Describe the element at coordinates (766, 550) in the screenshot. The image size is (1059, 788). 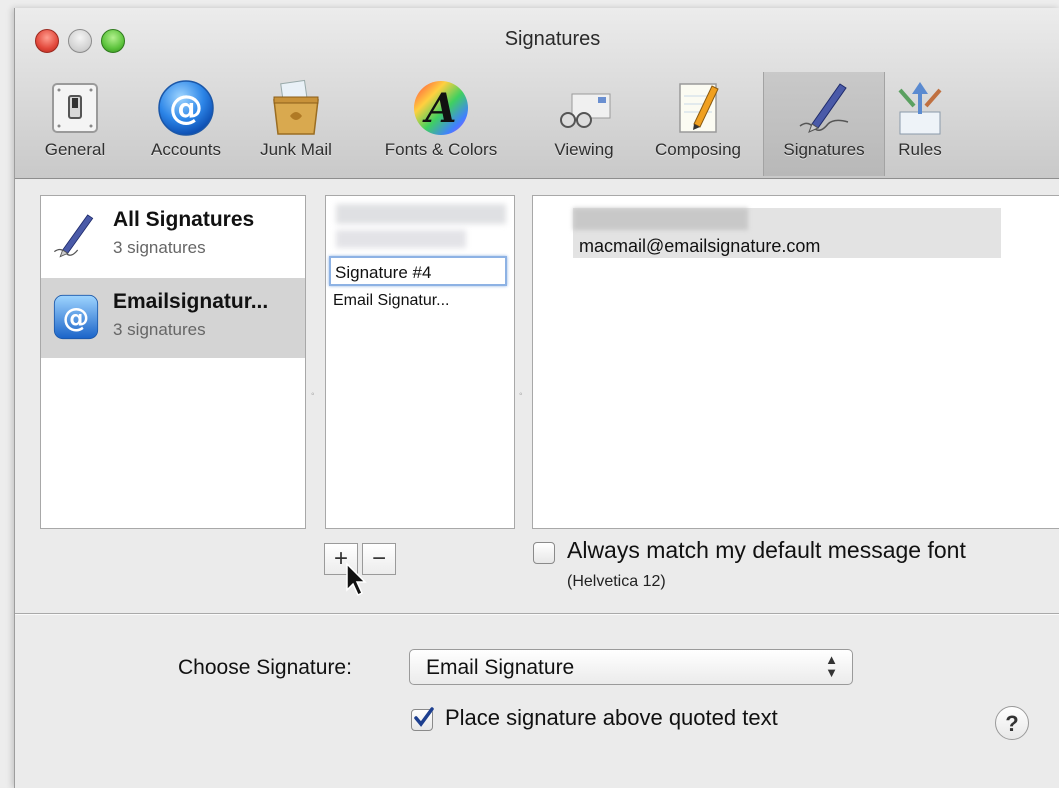
I see `match-font-label: Always match my default message font` at that location.